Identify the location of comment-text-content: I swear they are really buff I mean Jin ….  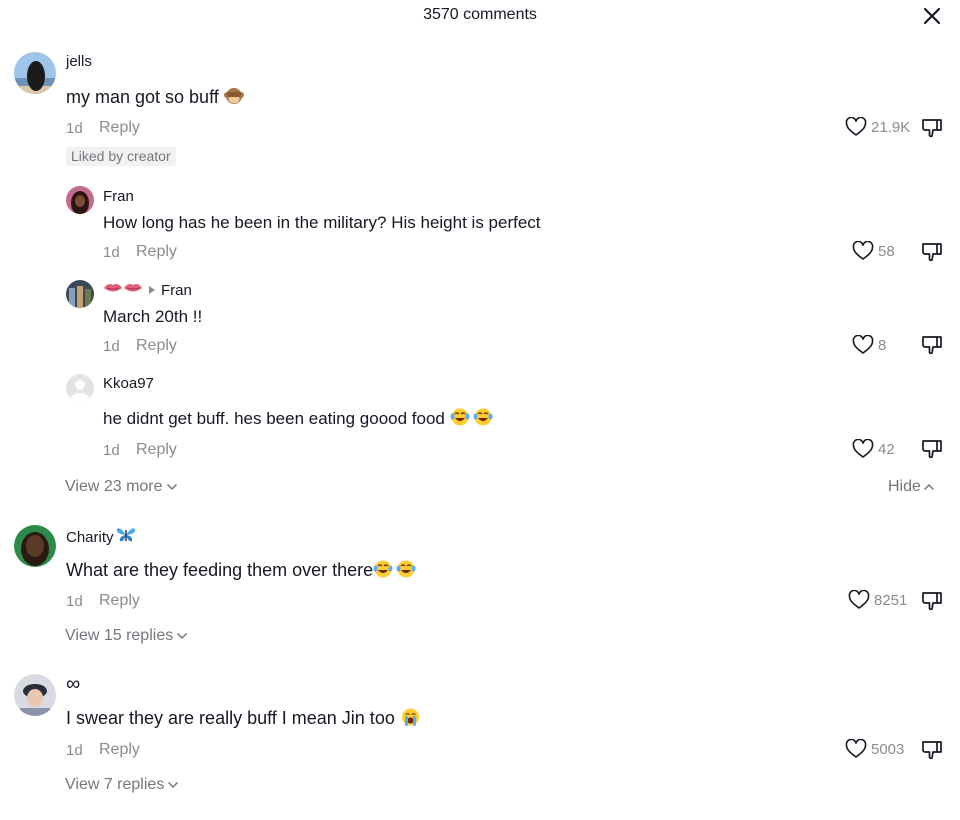
(230, 718).